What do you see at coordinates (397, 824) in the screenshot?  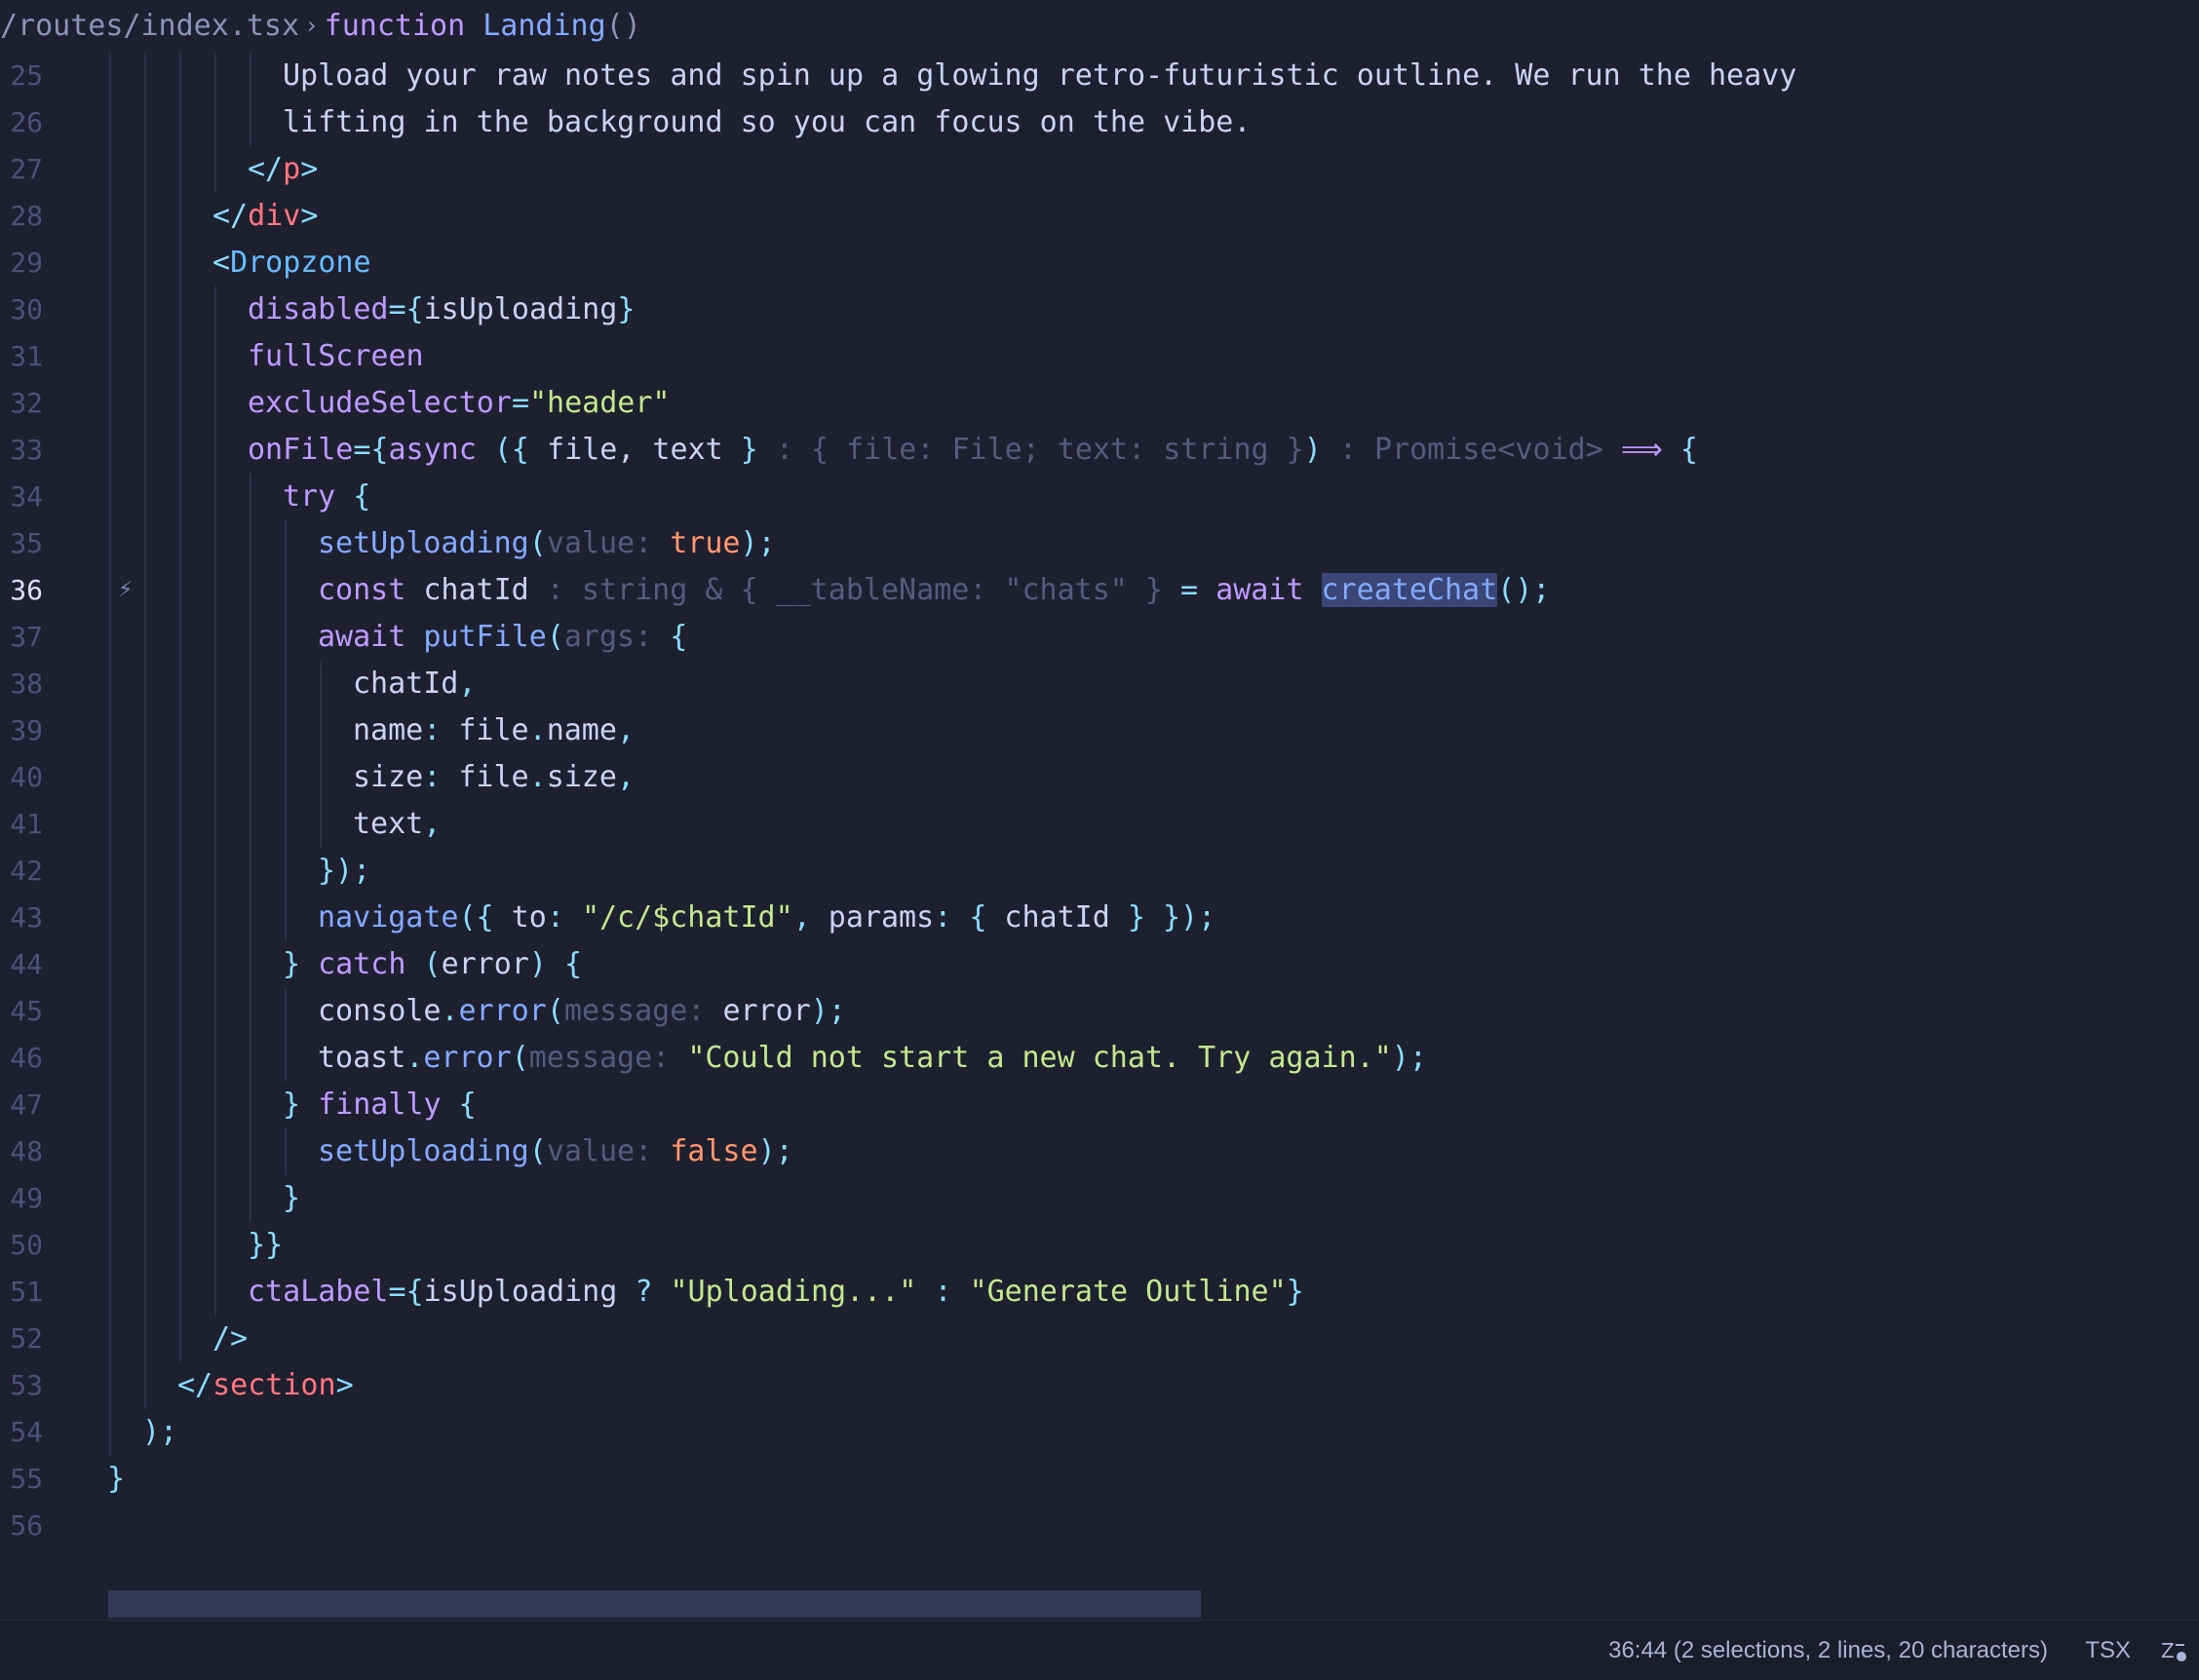 I see `code-text: text,` at bounding box center [397, 824].